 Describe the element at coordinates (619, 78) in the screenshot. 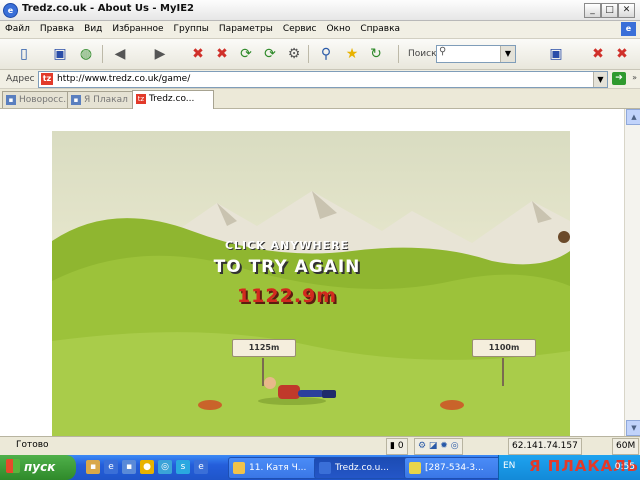

I see `go-button: ➔` at that location.